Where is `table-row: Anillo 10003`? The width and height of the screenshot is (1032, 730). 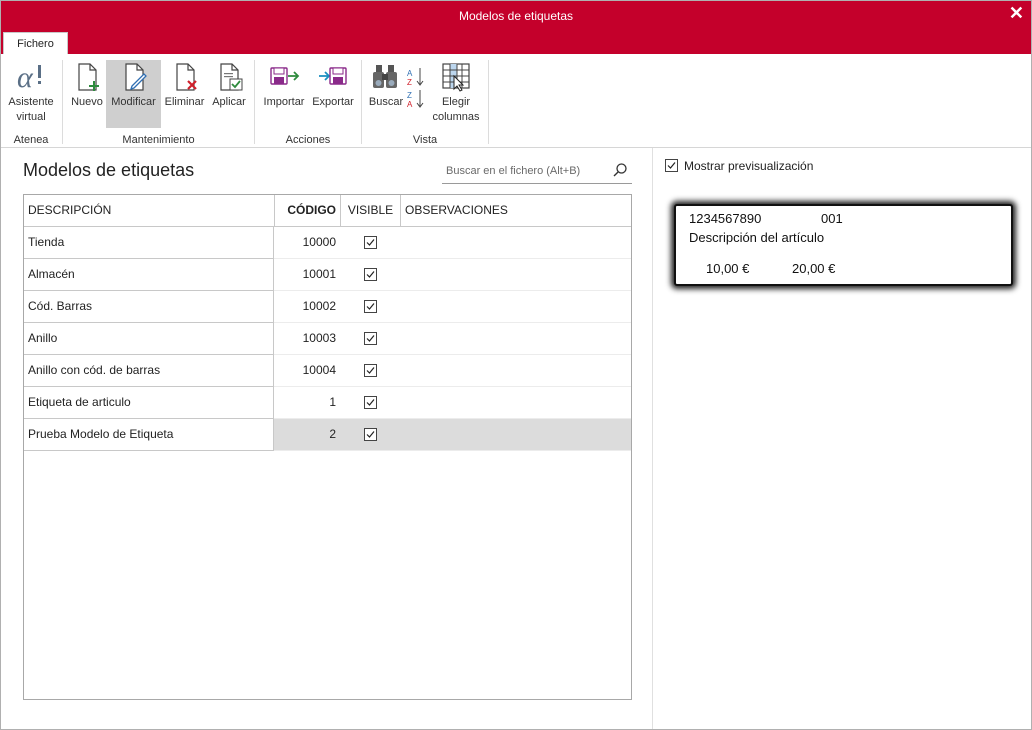
table-row: Anillo 10003 is located at coordinates (327, 339).